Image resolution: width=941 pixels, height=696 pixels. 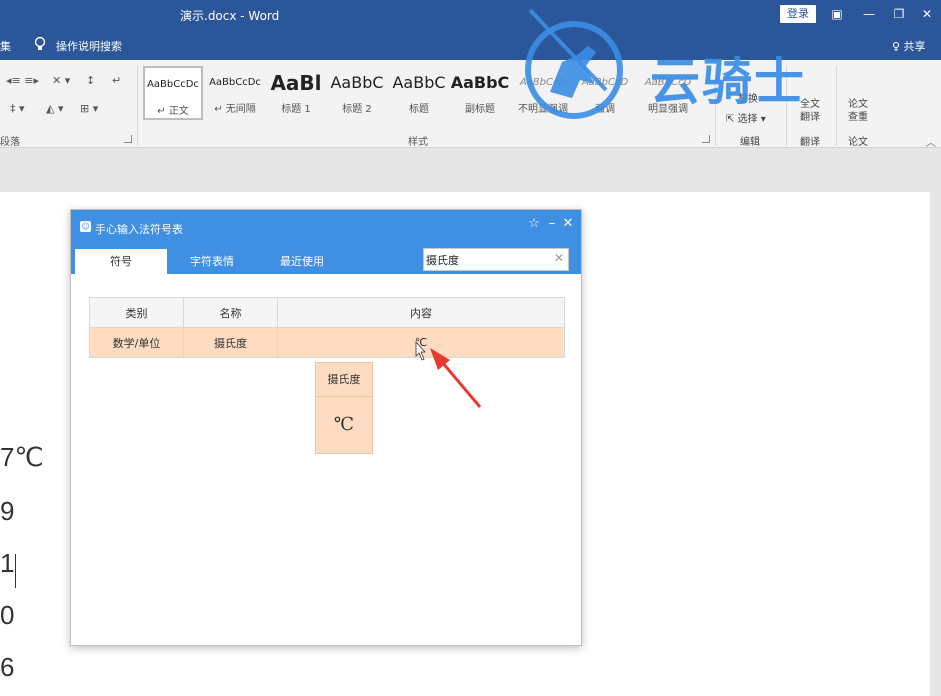 What do you see at coordinates (421, 312) in the screenshot?
I see `column-header-content: 内容` at bounding box center [421, 312].